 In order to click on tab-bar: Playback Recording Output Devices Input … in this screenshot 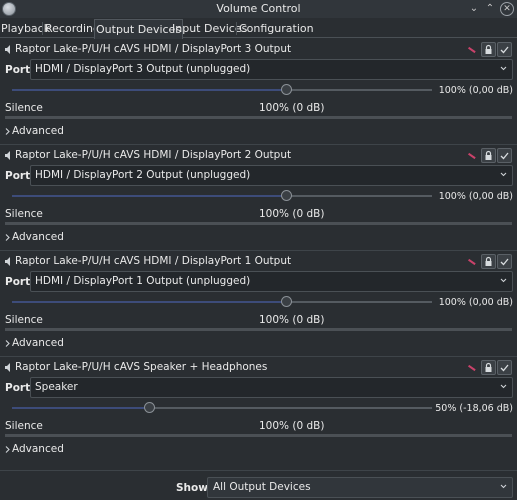, I will do `click(258, 29)`.